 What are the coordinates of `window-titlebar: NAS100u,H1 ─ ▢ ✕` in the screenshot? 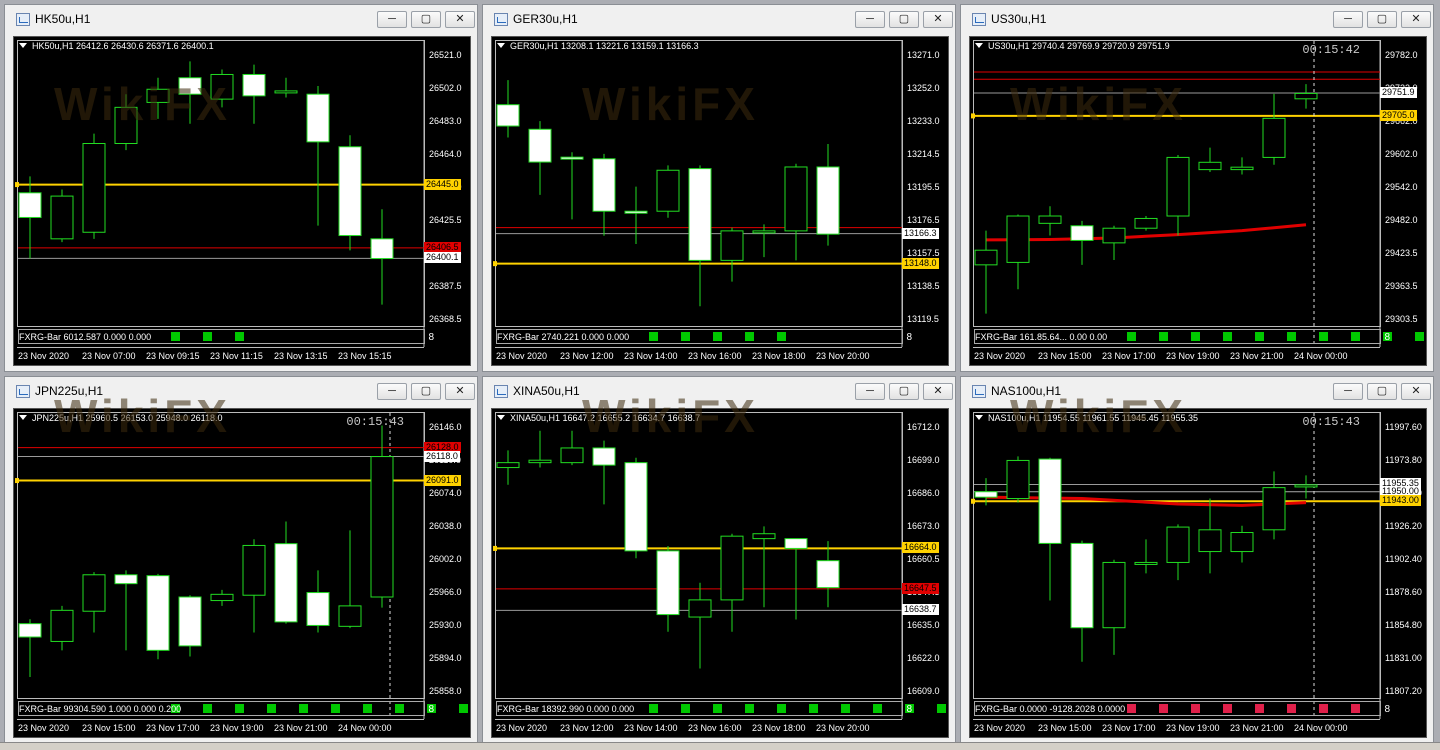 It's located at (1197, 392).